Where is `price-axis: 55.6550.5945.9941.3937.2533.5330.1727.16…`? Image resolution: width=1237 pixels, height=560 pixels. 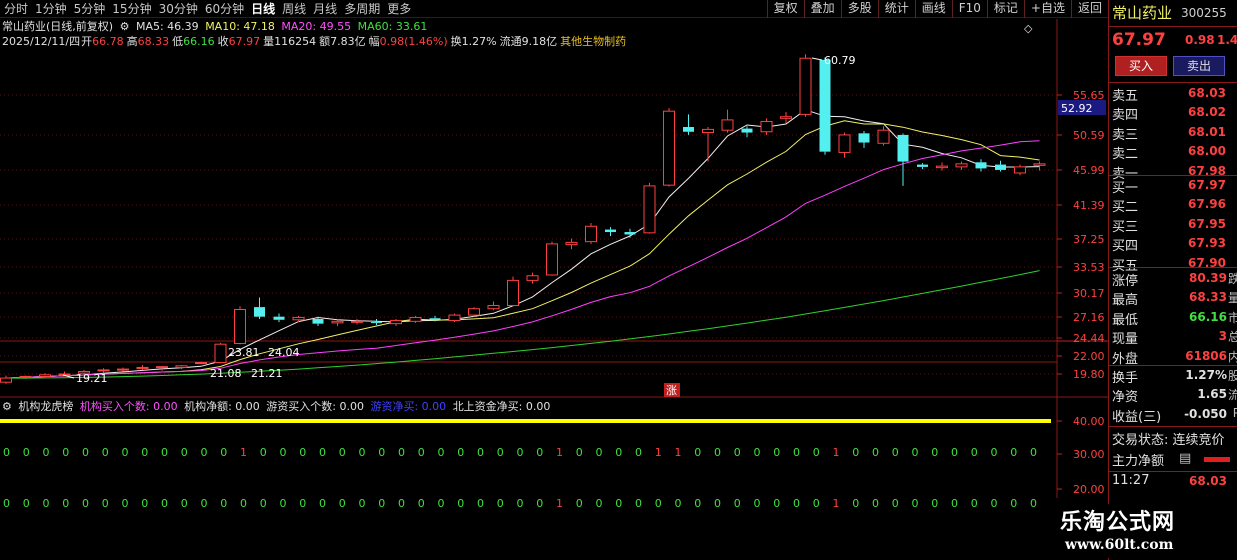 price-axis: 55.6550.5945.9941.3937.2533.5330.1727.16… is located at coordinates (1082, 235).